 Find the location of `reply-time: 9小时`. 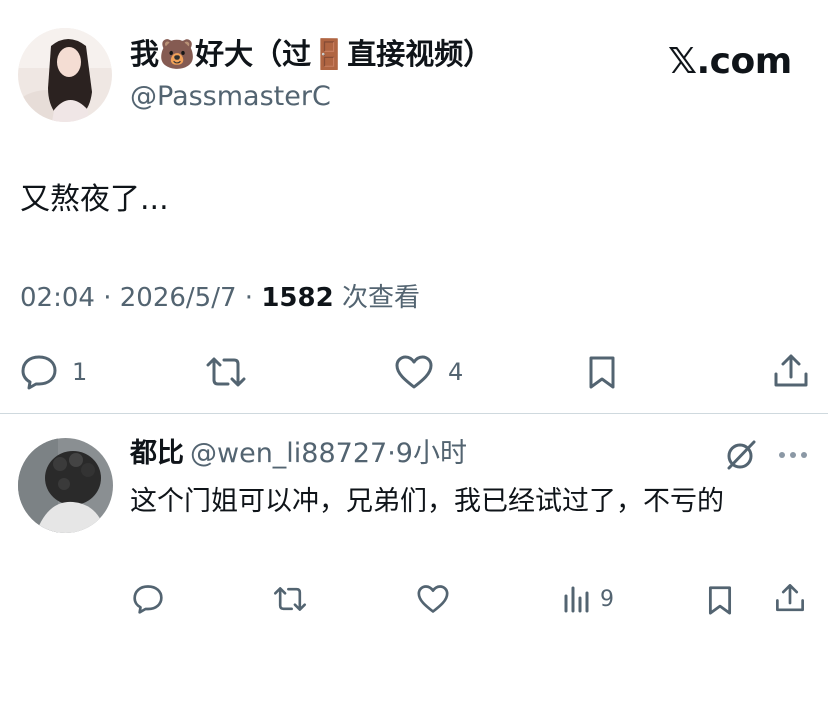

reply-time: 9小时 is located at coordinates (431, 453).